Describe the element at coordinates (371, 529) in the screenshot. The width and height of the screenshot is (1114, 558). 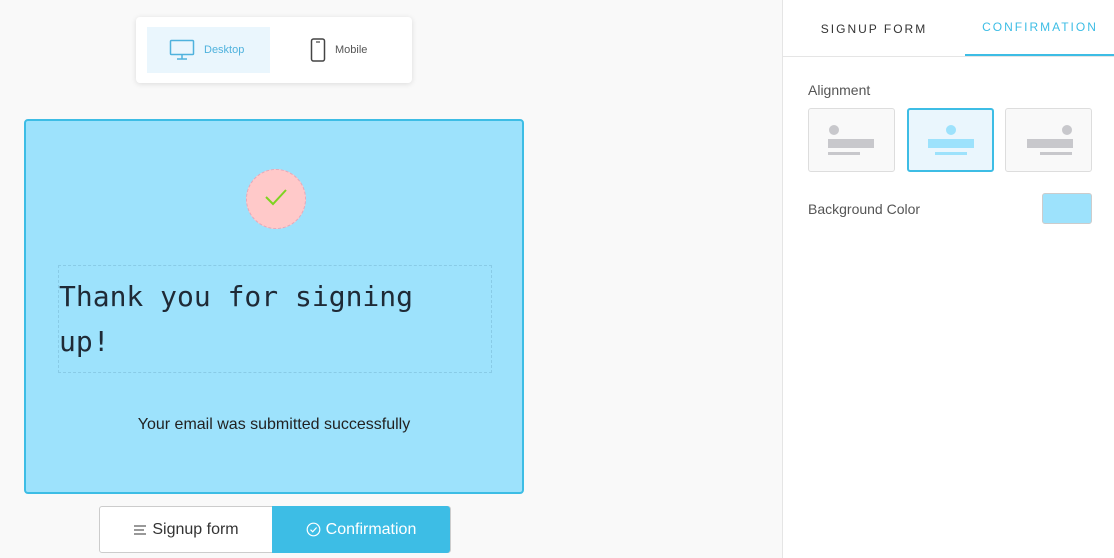
I see `confirmation-button-label: Confirmation` at that location.